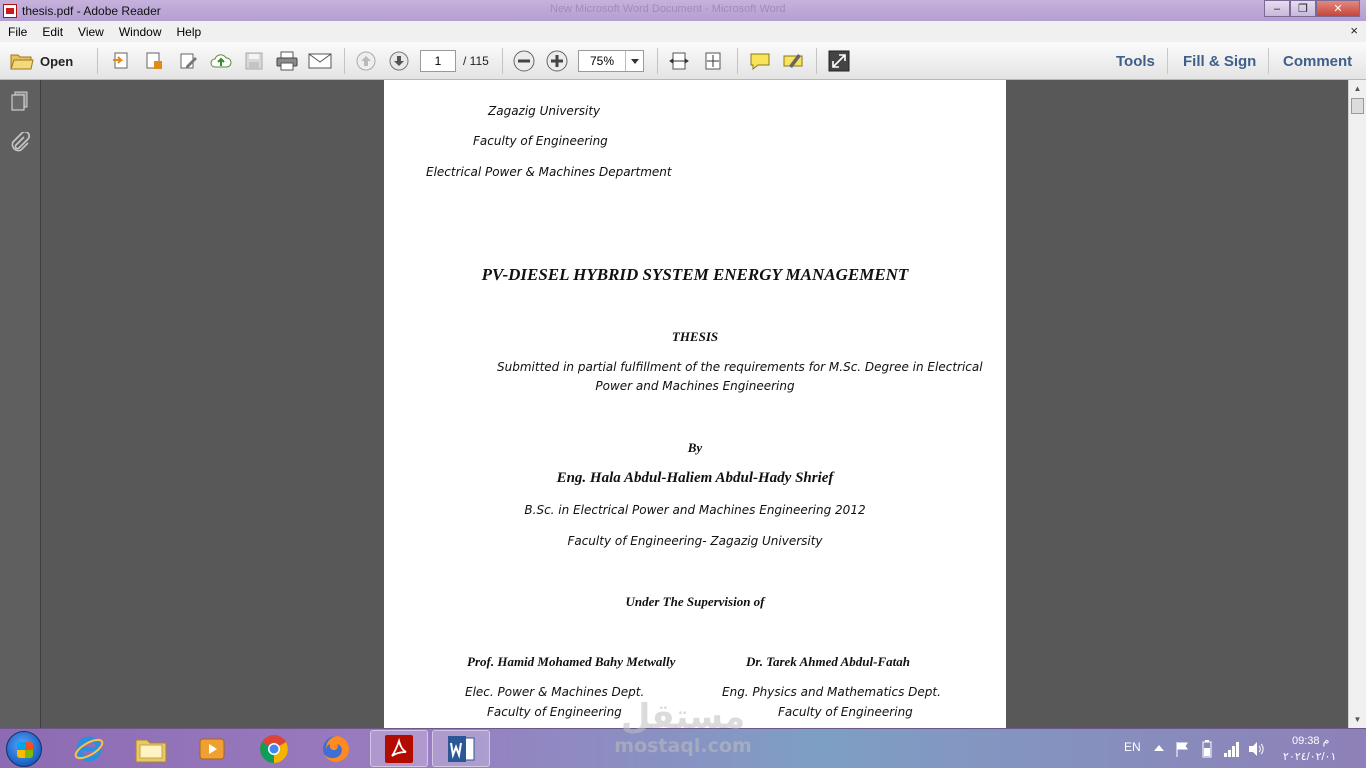  I want to click on envelope-icon, so click(320, 61).